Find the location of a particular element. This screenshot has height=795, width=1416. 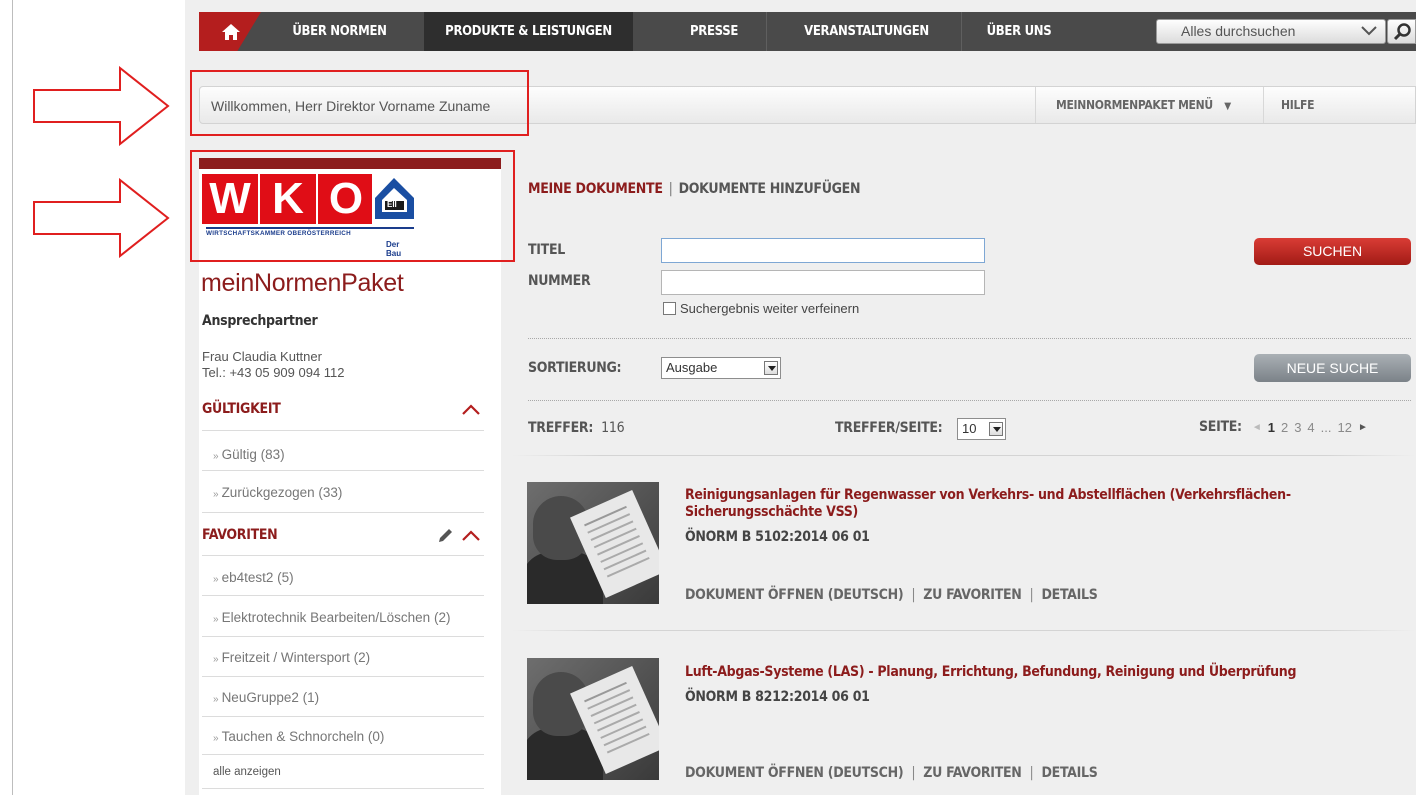

nav-produkte-leistungen: PRODUKTE & LEISTUNGEN is located at coordinates (528, 31).